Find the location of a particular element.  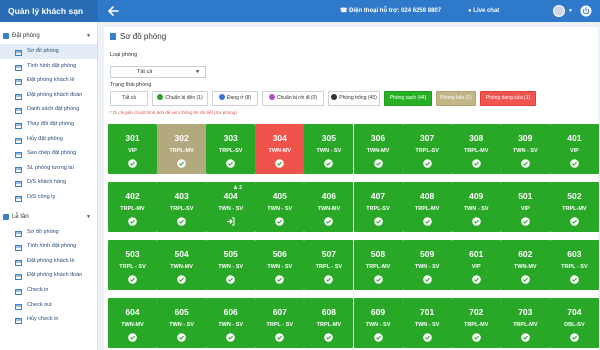

filter-button-1: Chuẩn bị đến (1) is located at coordinates (180, 98).